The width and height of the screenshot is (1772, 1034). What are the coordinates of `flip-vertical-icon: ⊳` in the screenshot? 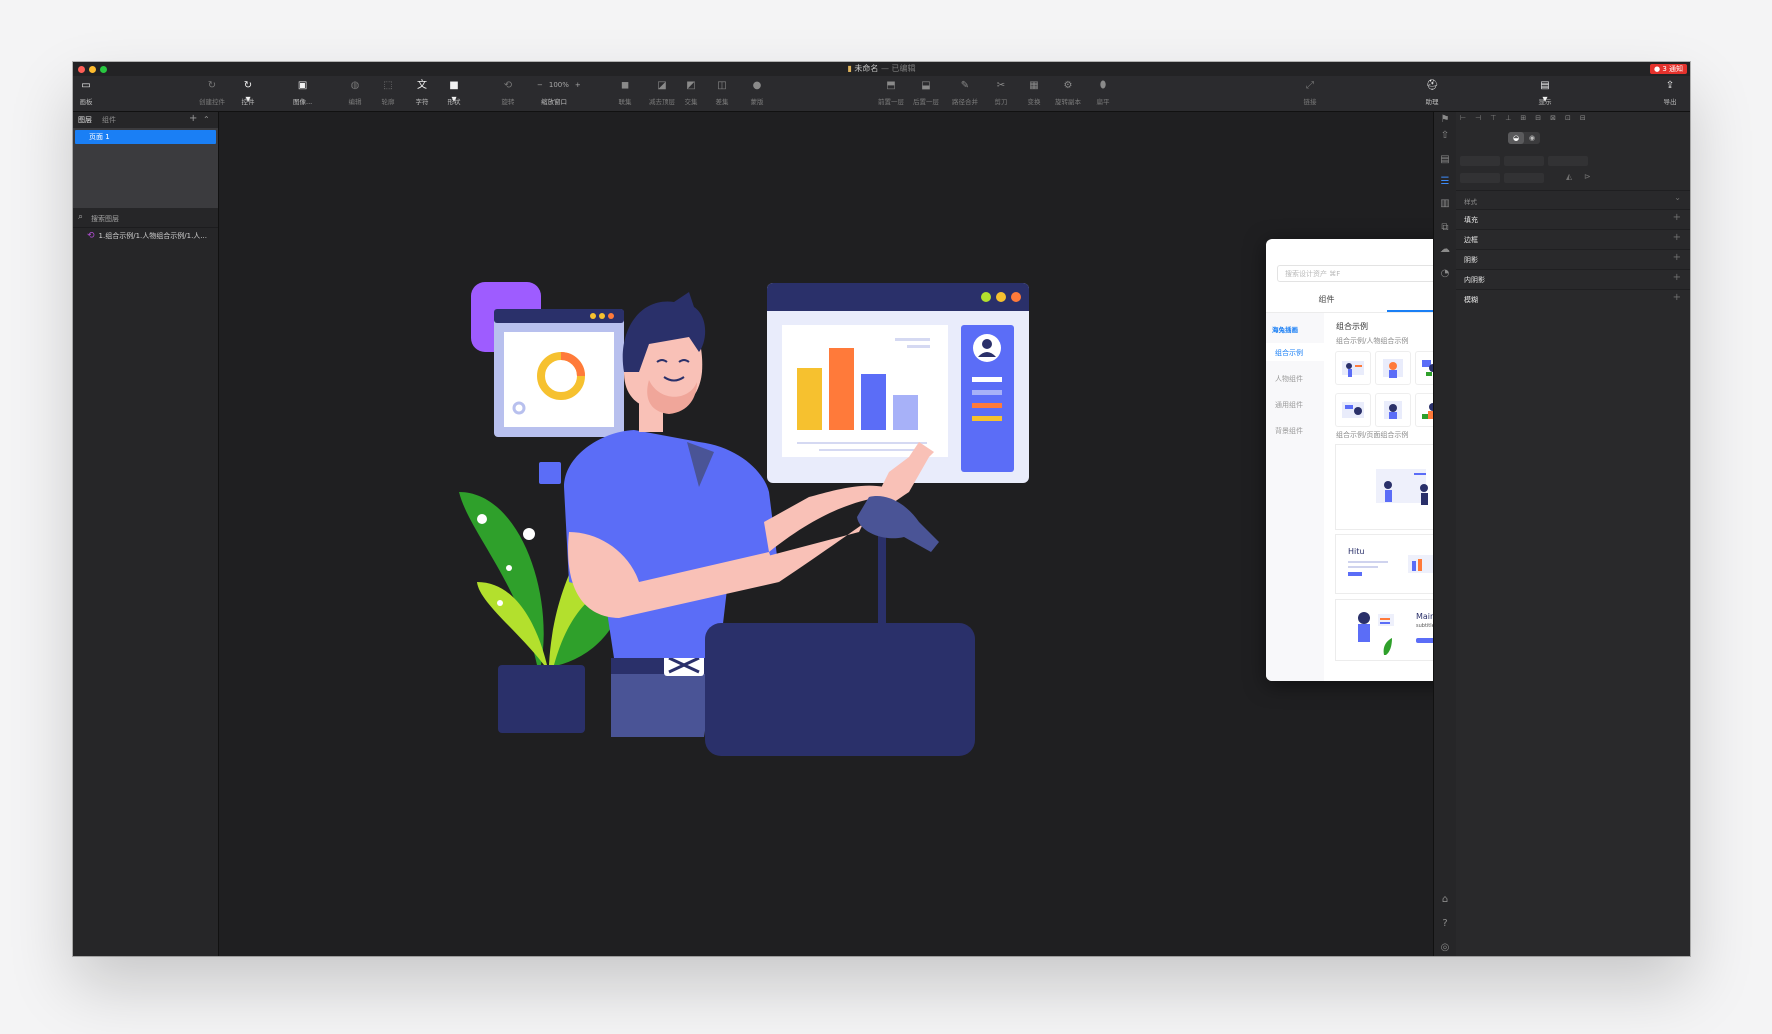 It's located at (1587, 176).